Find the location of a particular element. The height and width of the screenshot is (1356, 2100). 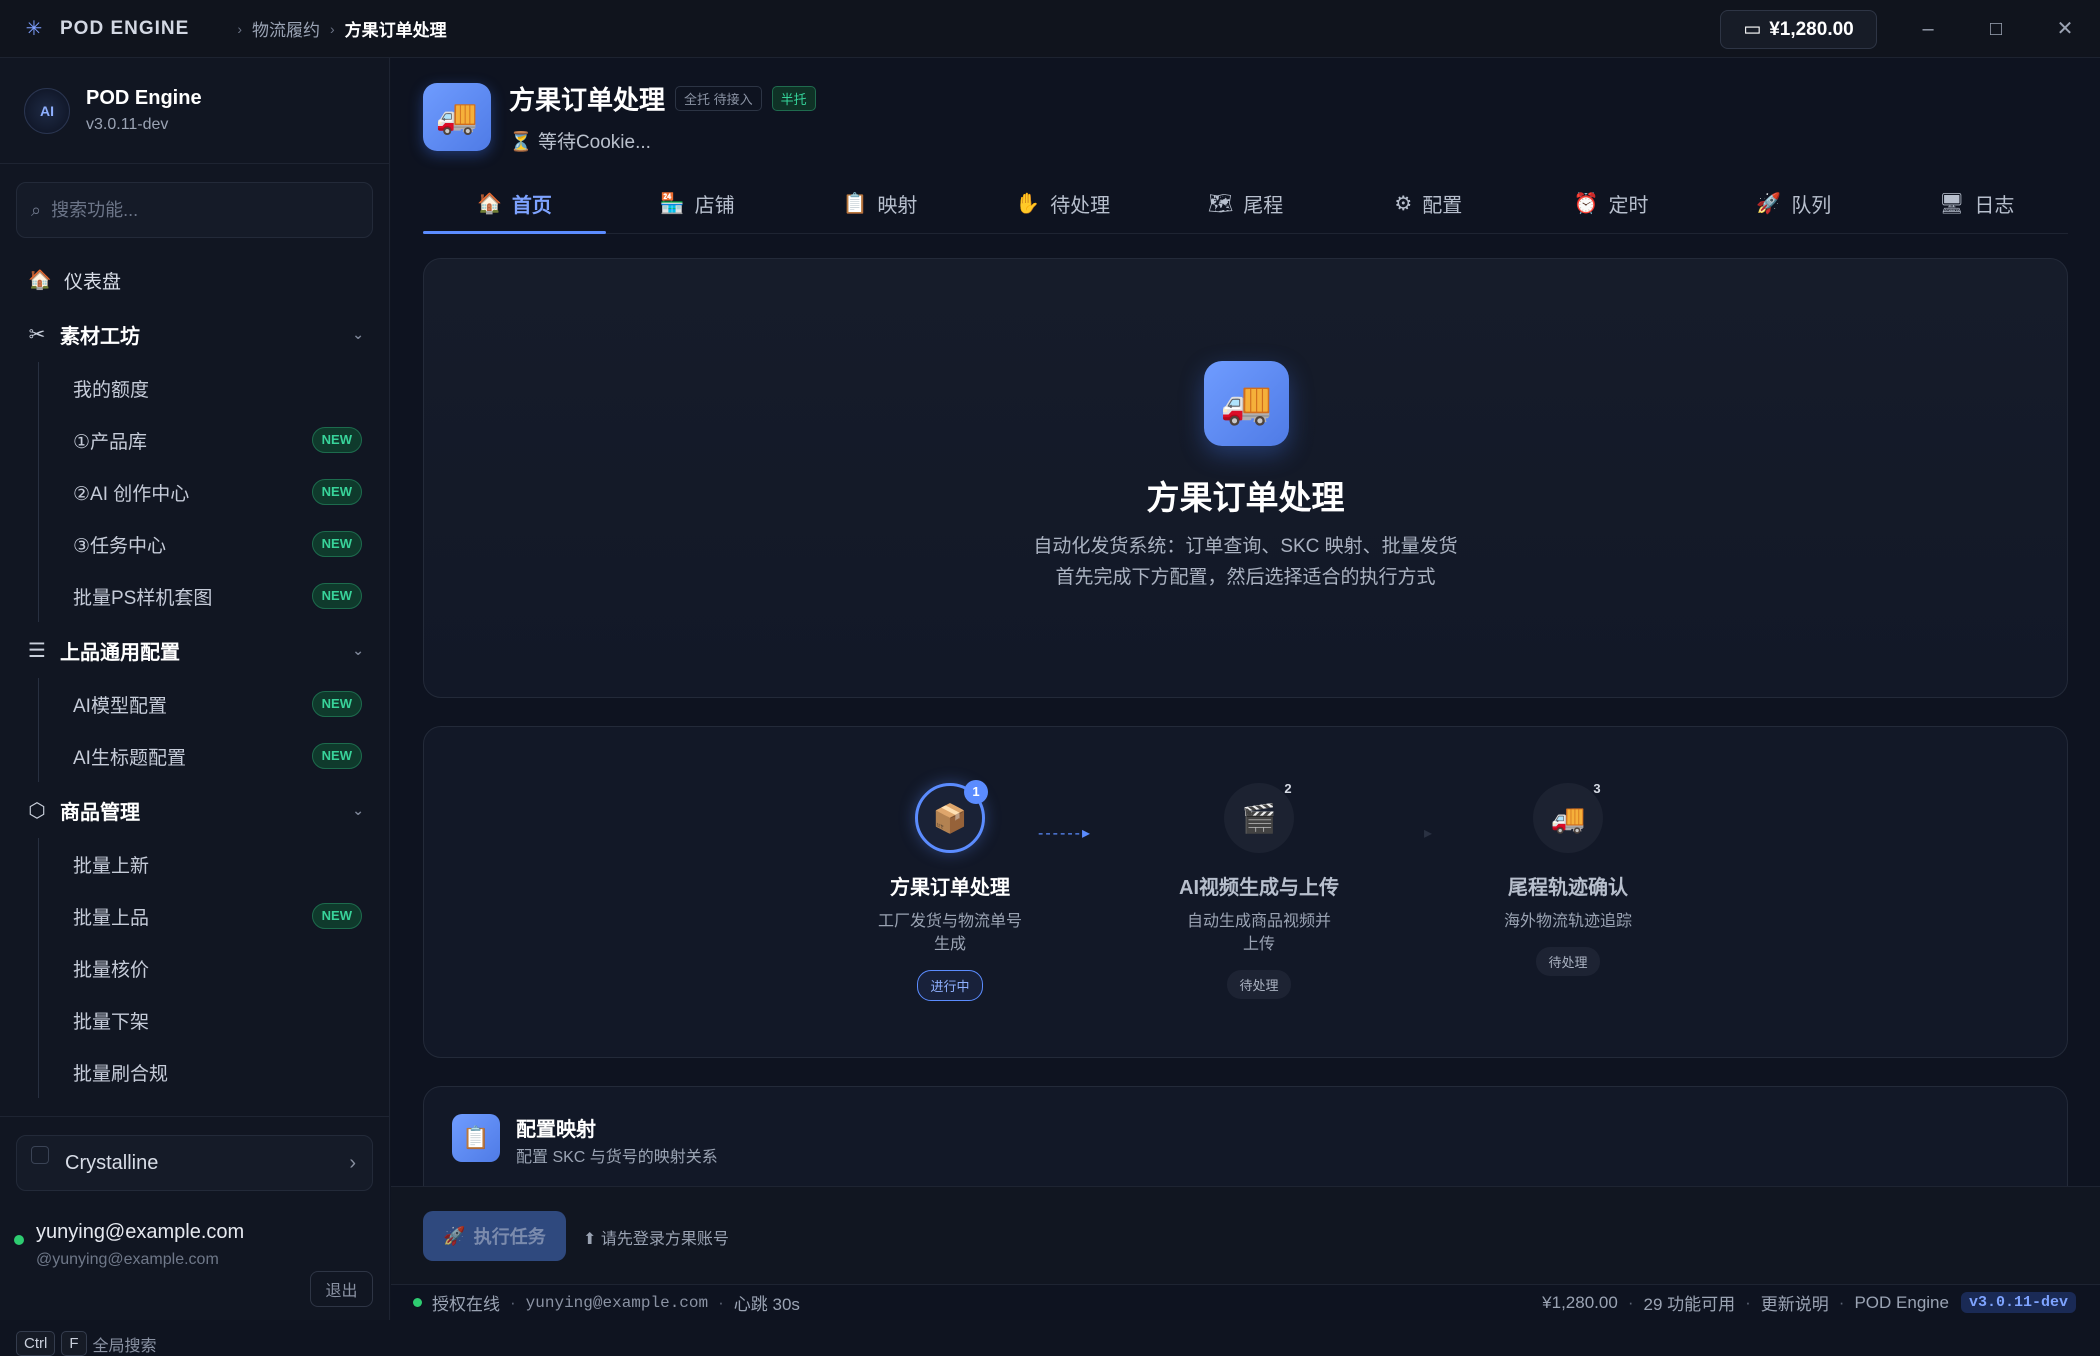

sidebar-item-batch-price: 批量核价 is located at coordinates (195, 968).